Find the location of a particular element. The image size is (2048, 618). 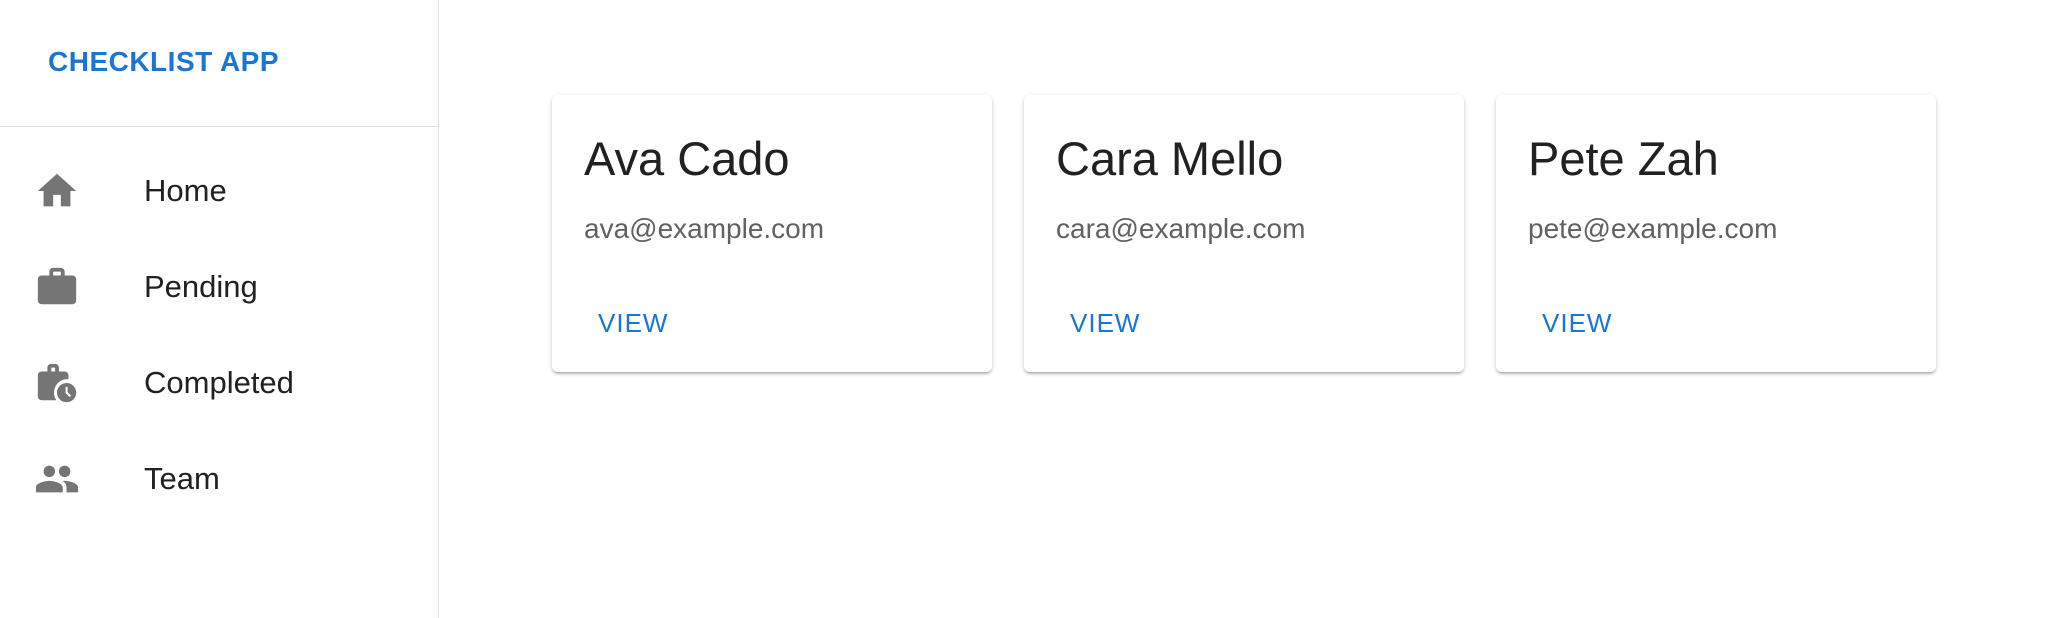

user-card: Pete Zah pete@example.com VIEW is located at coordinates (1716, 233).